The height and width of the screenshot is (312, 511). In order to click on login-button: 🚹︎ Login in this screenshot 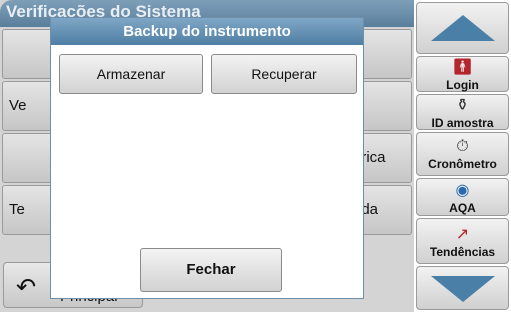, I will do `click(462, 74)`.